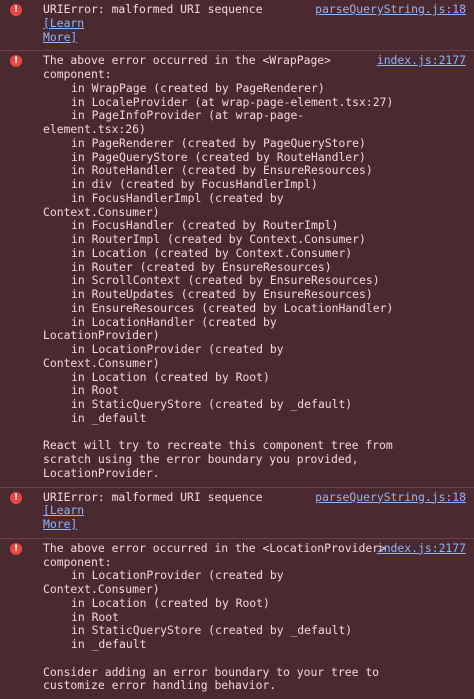 The width and height of the screenshot is (474, 699). Describe the element at coordinates (198, 87) in the screenshot. I see `stack-line: in WrapPage (created by PageRenderer)` at that location.